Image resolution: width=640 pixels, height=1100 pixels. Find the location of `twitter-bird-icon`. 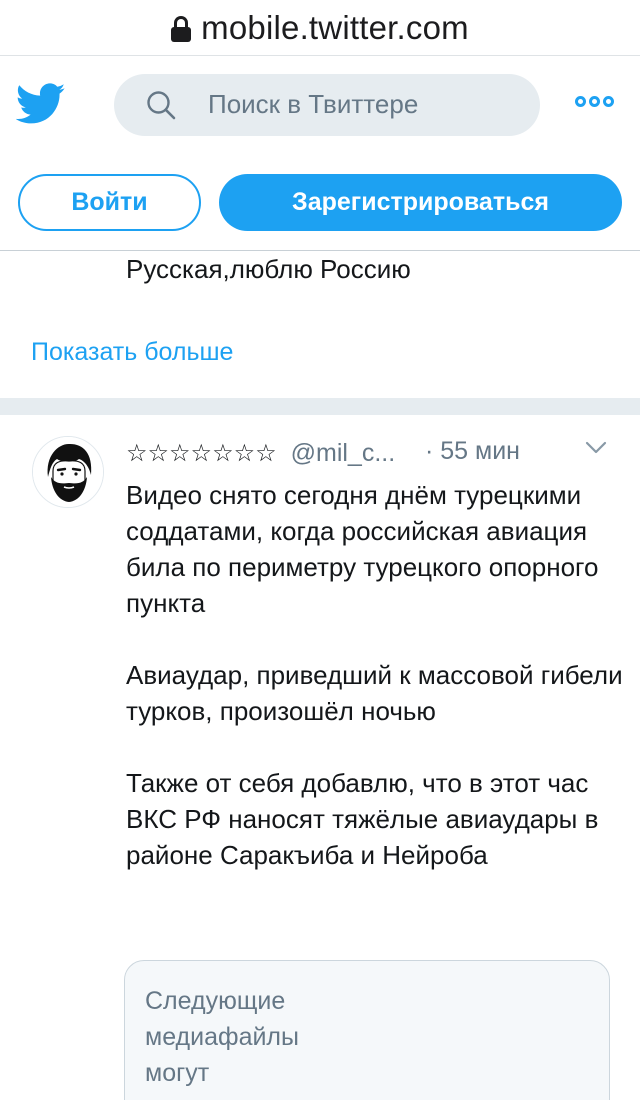

twitter-bird-icon is located at coordinates (41, 104).